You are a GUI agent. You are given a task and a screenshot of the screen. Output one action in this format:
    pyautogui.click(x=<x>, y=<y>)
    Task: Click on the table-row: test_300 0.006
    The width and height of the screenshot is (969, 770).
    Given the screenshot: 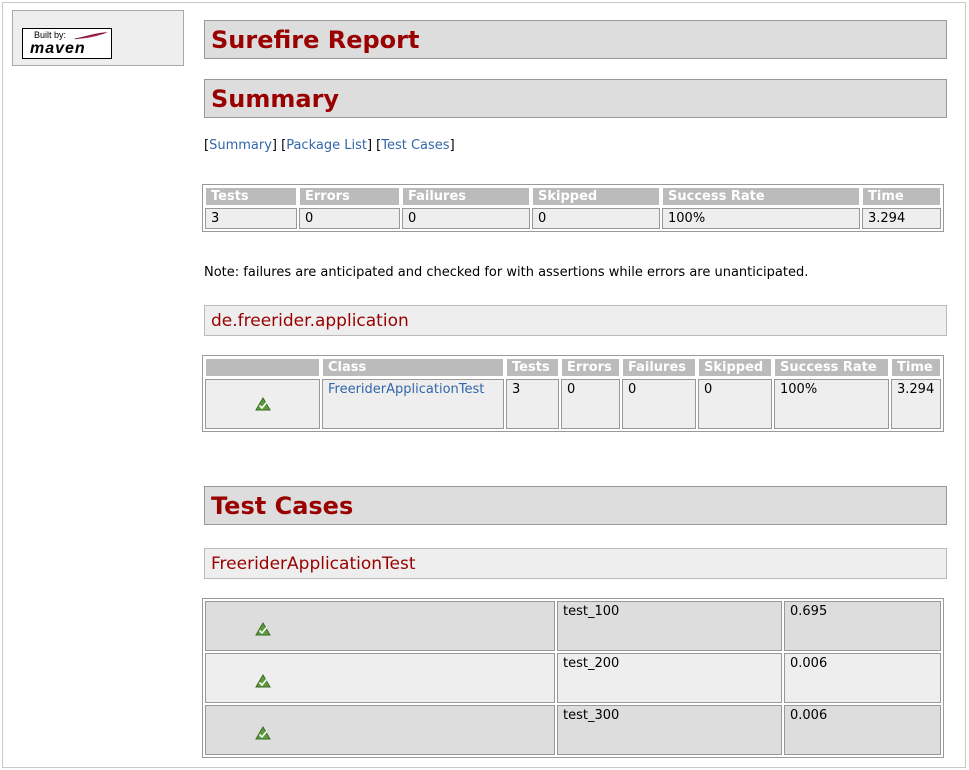 What is the action you would take?
    pyautogui.click(x=573, y=730)
    